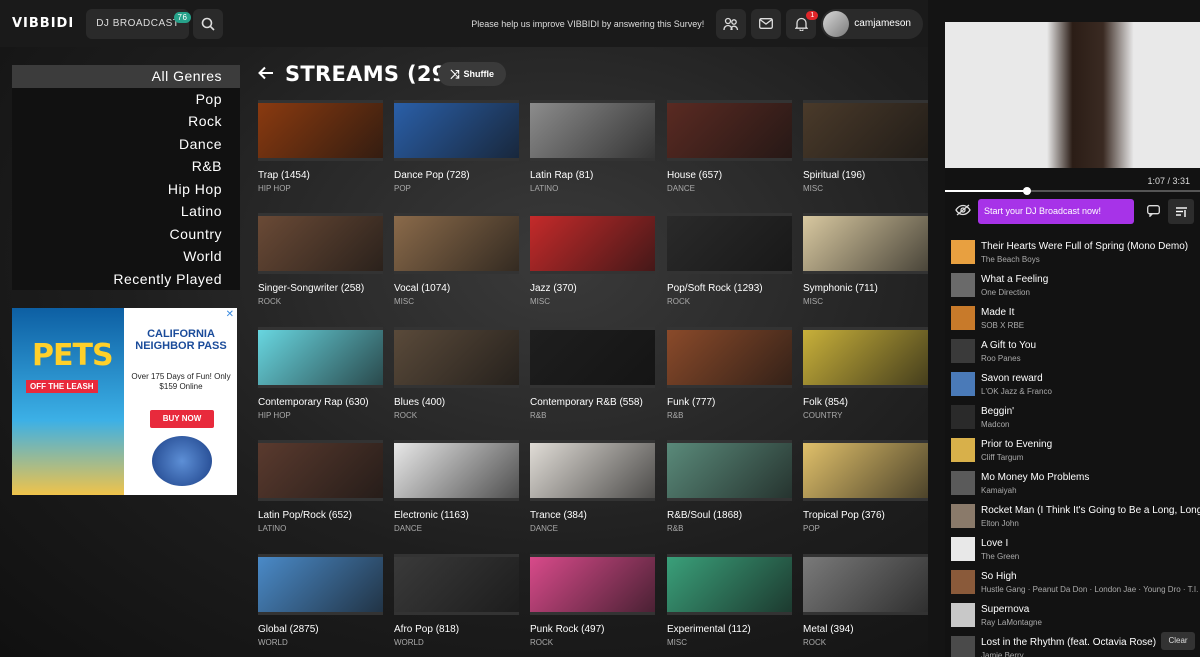  What do you see at coordinates (274, 415) in the screenshot?
I see `genre-card-category: HIP HOP` at bounding box center [274, 415].